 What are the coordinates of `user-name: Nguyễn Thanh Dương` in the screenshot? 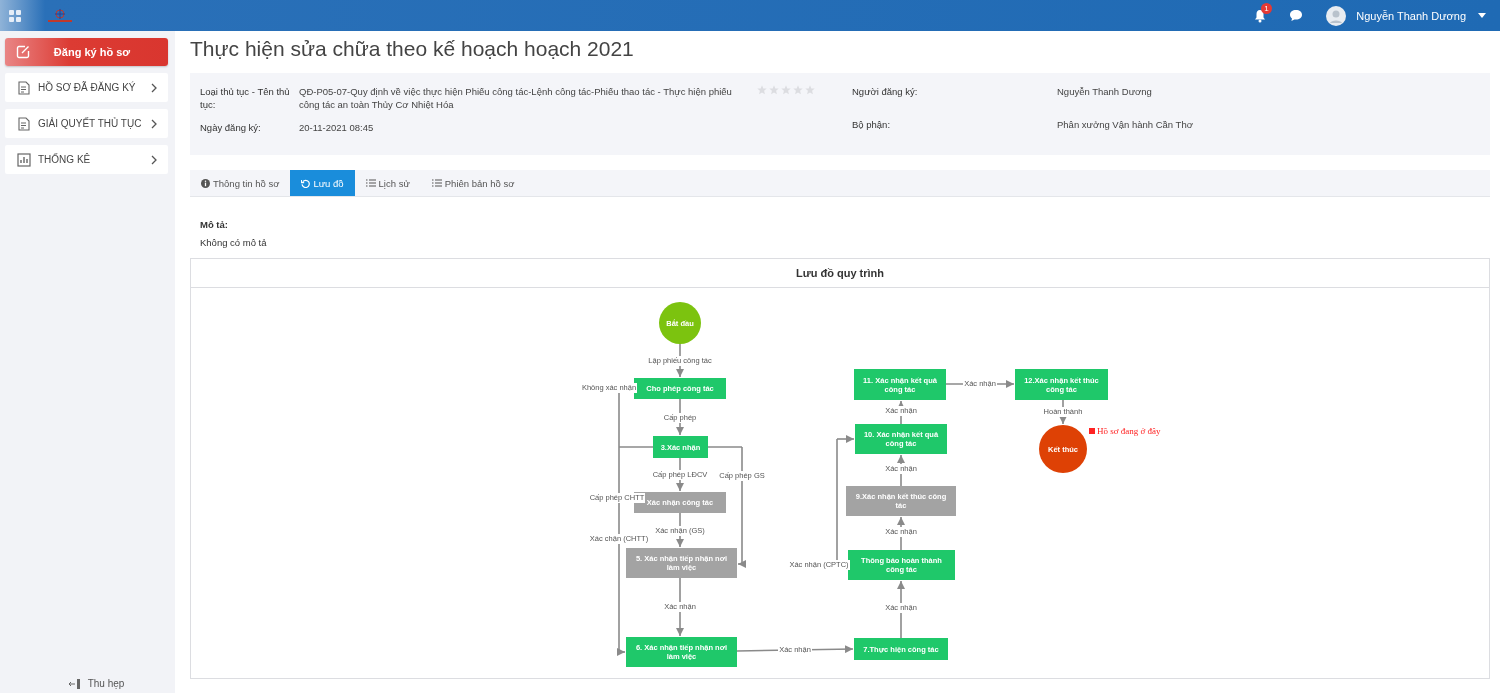 It's located at (1411, 15).